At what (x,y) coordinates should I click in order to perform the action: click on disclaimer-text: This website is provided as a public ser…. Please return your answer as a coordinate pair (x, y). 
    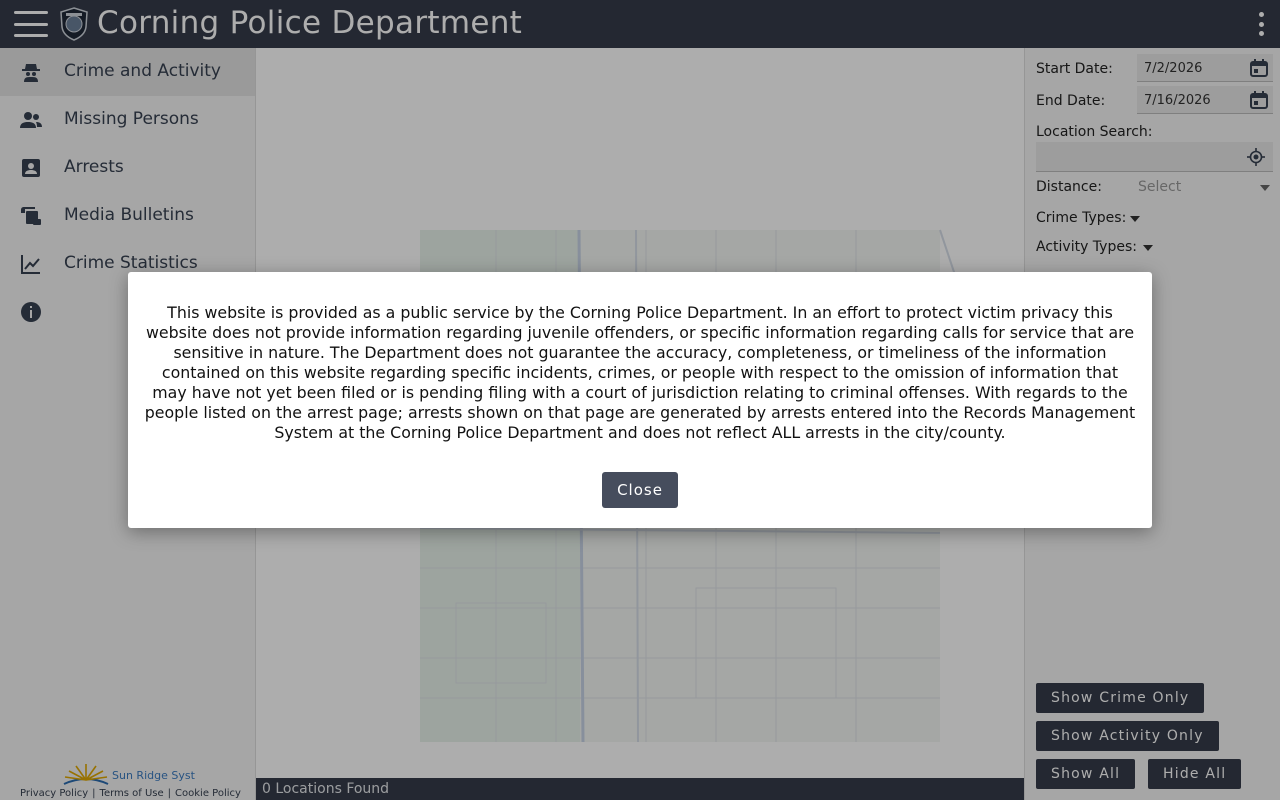
    Looking at the image, I should click on (640, 372).